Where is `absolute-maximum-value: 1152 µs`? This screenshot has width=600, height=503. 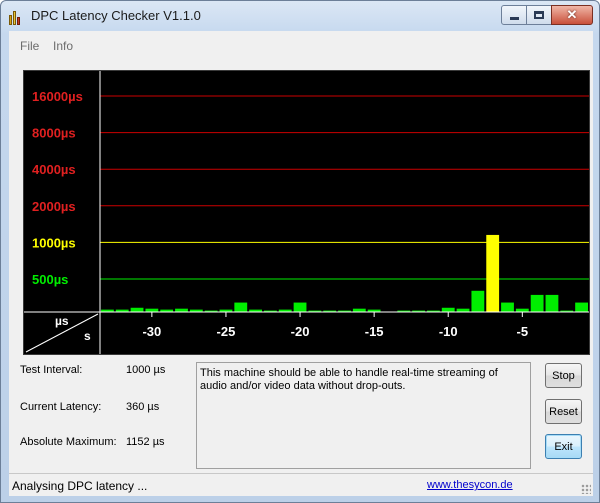 absolute-maximum-value: 1152 µs is located at coordinates (145, 442).